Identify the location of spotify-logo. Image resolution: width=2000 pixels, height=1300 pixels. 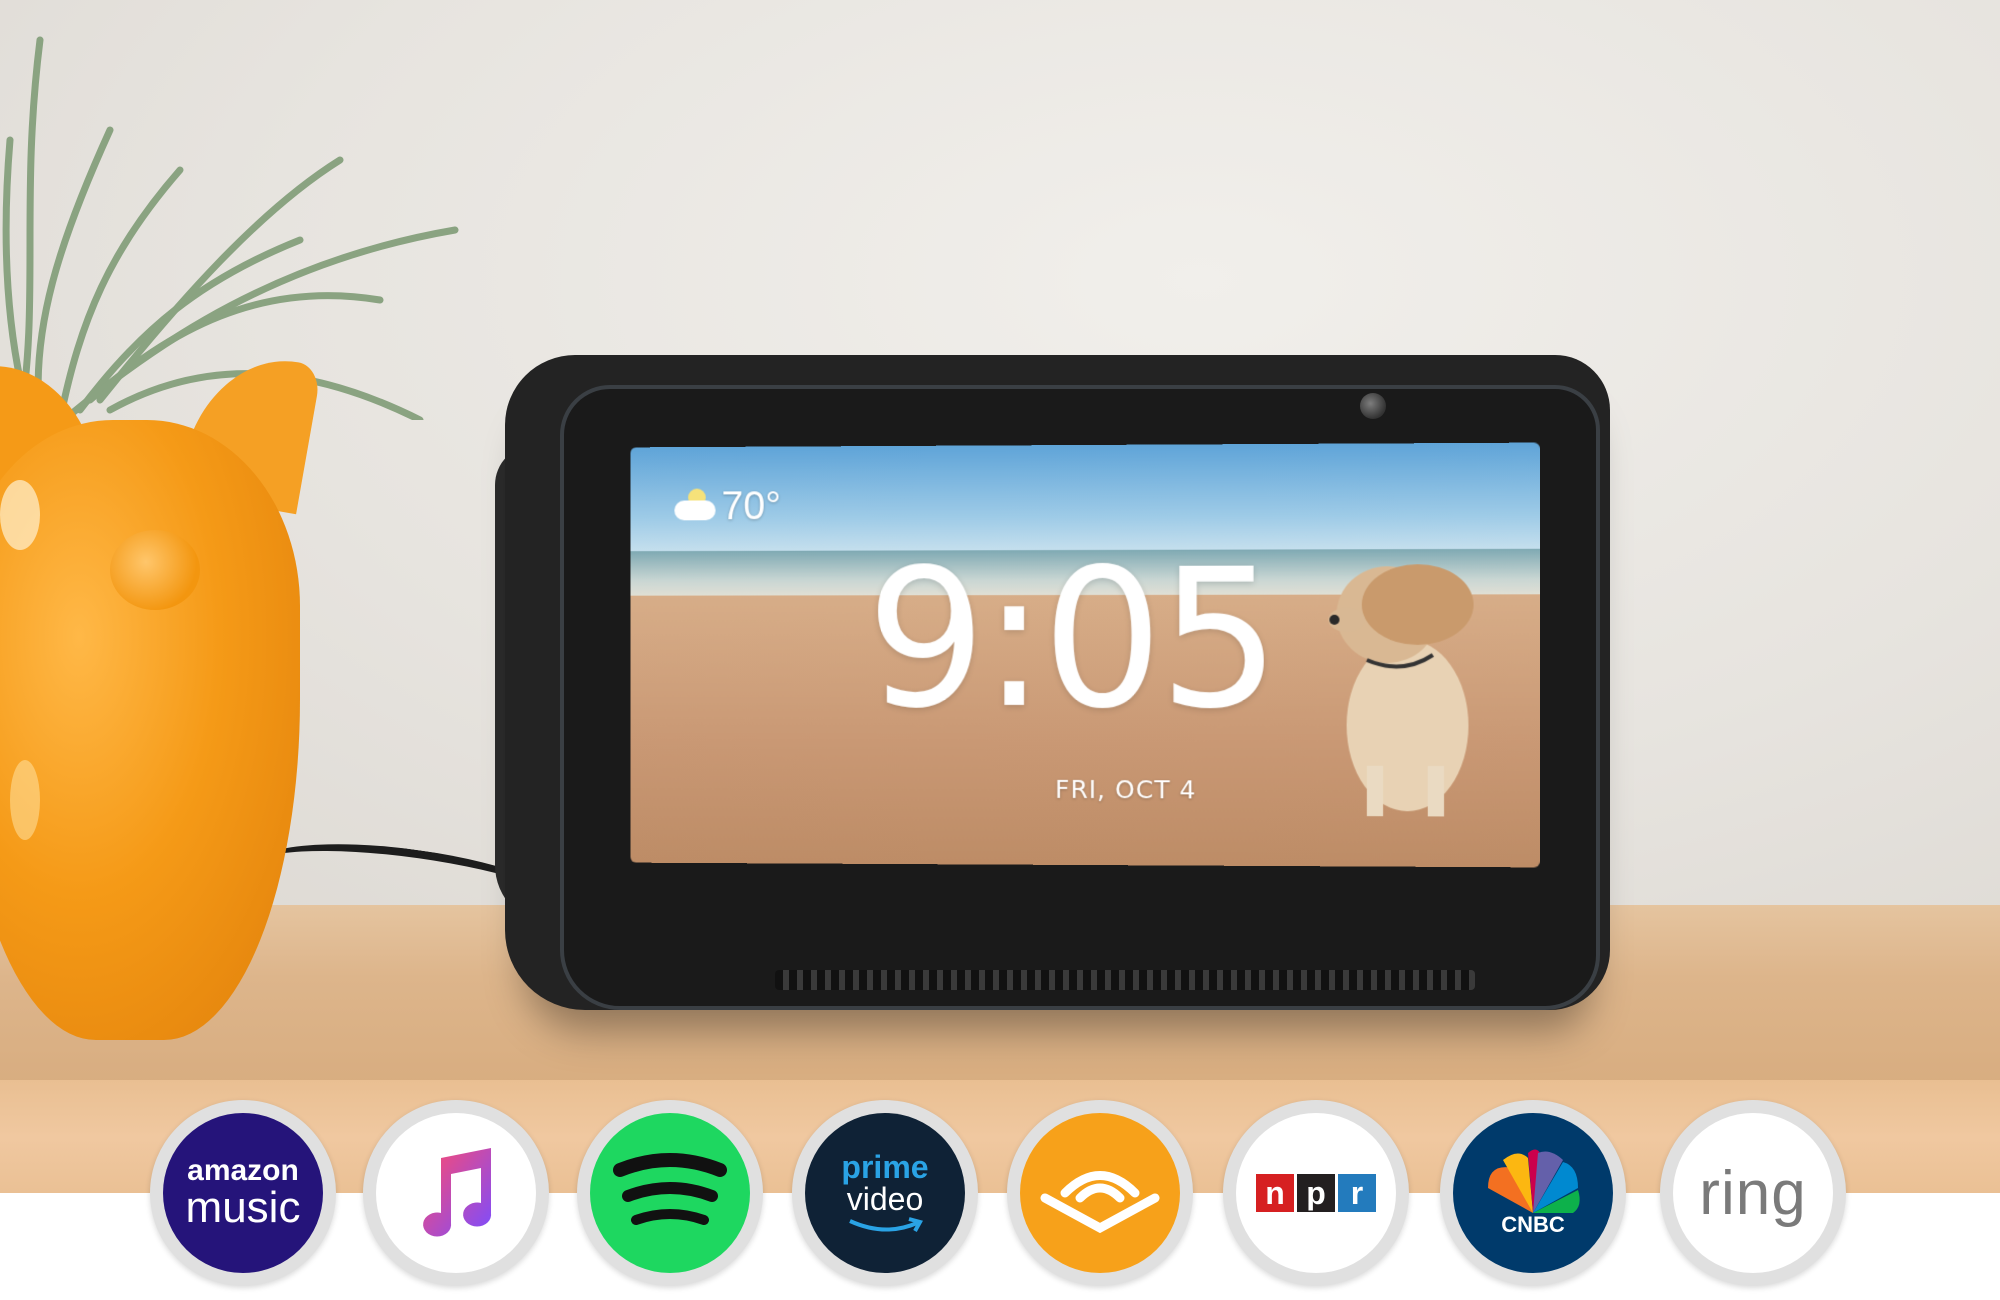
(670, 1193).